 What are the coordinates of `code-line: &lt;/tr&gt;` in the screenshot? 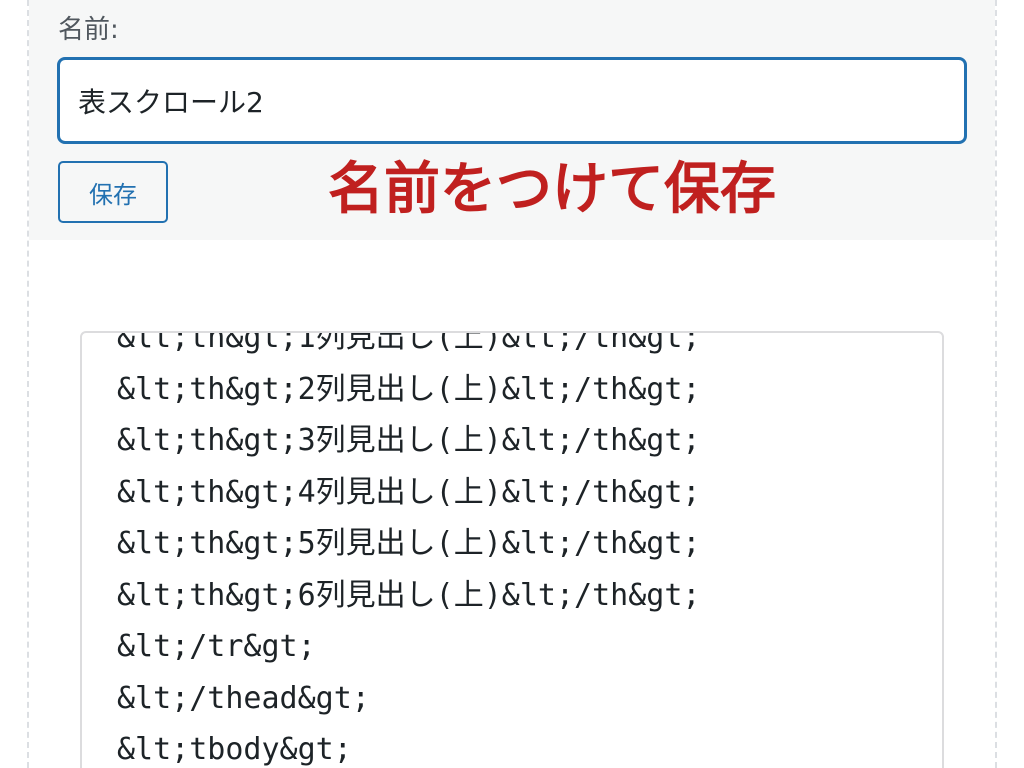 It's located at (216, 646).